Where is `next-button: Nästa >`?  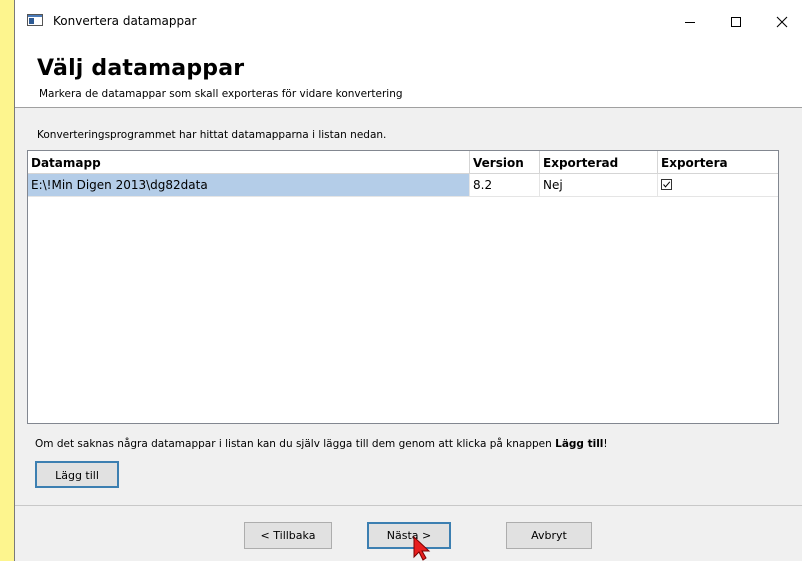
next-button: Nästa > is located at coordinates (409, 535).